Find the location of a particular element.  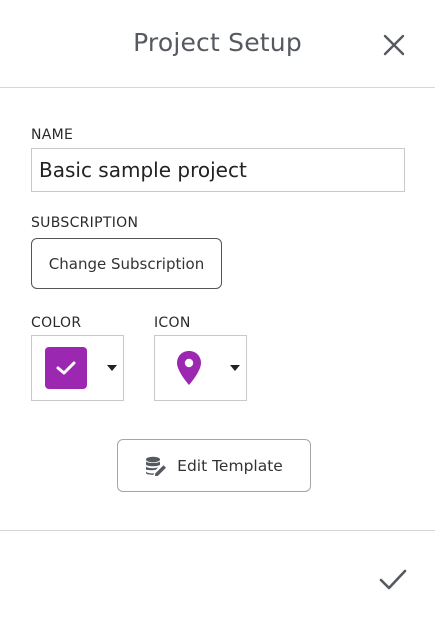

dialog-header: Project Setup is located at coordinates (217, 44).